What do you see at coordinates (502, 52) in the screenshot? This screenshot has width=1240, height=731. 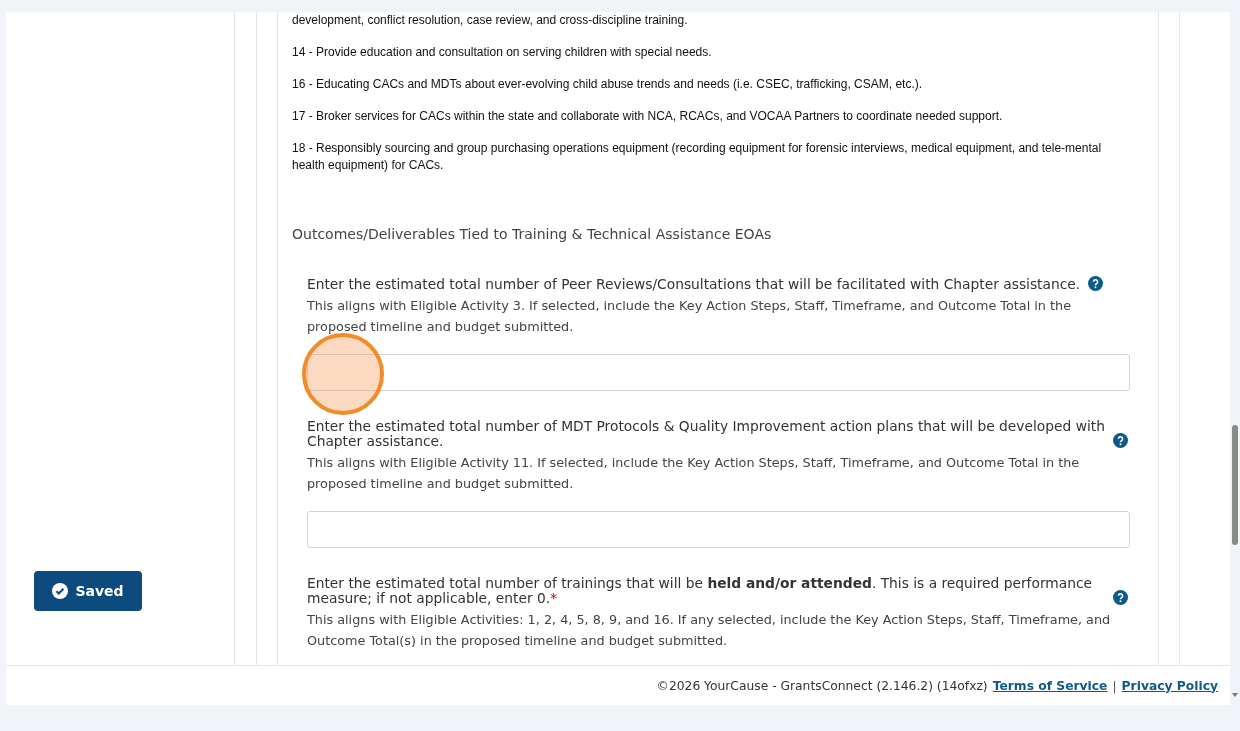 I see `activity-text: 14 - Provide education and consultation on serving children with special needs.` at bounding box center [502, 52].